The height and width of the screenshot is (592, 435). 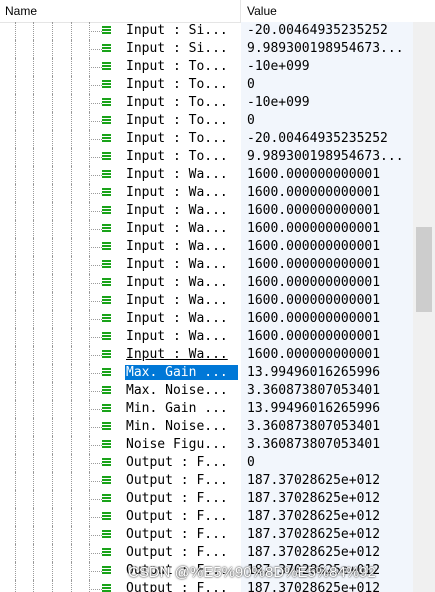 What do you see at coordinates (262, 11) in the screenshot?
I see `value-column-header: Value` at bounding box center [262, 11].